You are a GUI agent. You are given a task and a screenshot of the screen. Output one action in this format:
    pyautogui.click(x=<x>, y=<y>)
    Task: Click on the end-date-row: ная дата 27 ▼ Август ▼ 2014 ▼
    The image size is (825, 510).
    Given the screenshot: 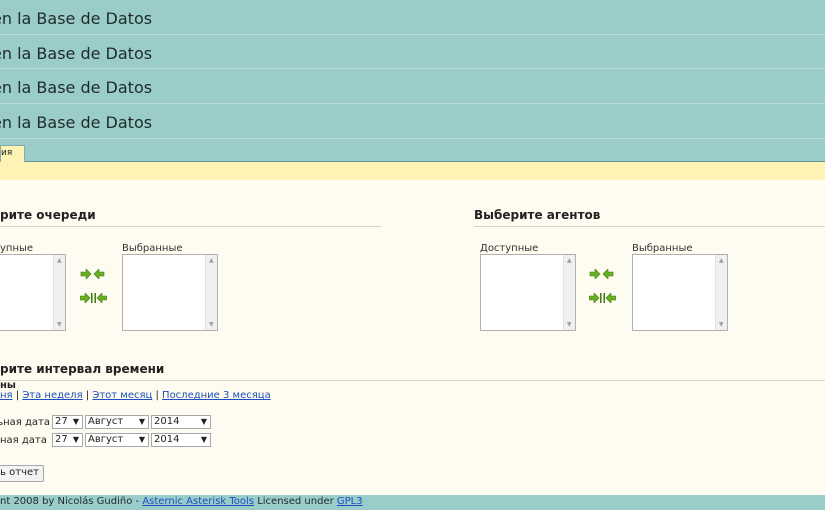 What is the action you would take?
    pyautogui.click(x=105, y=440)
    